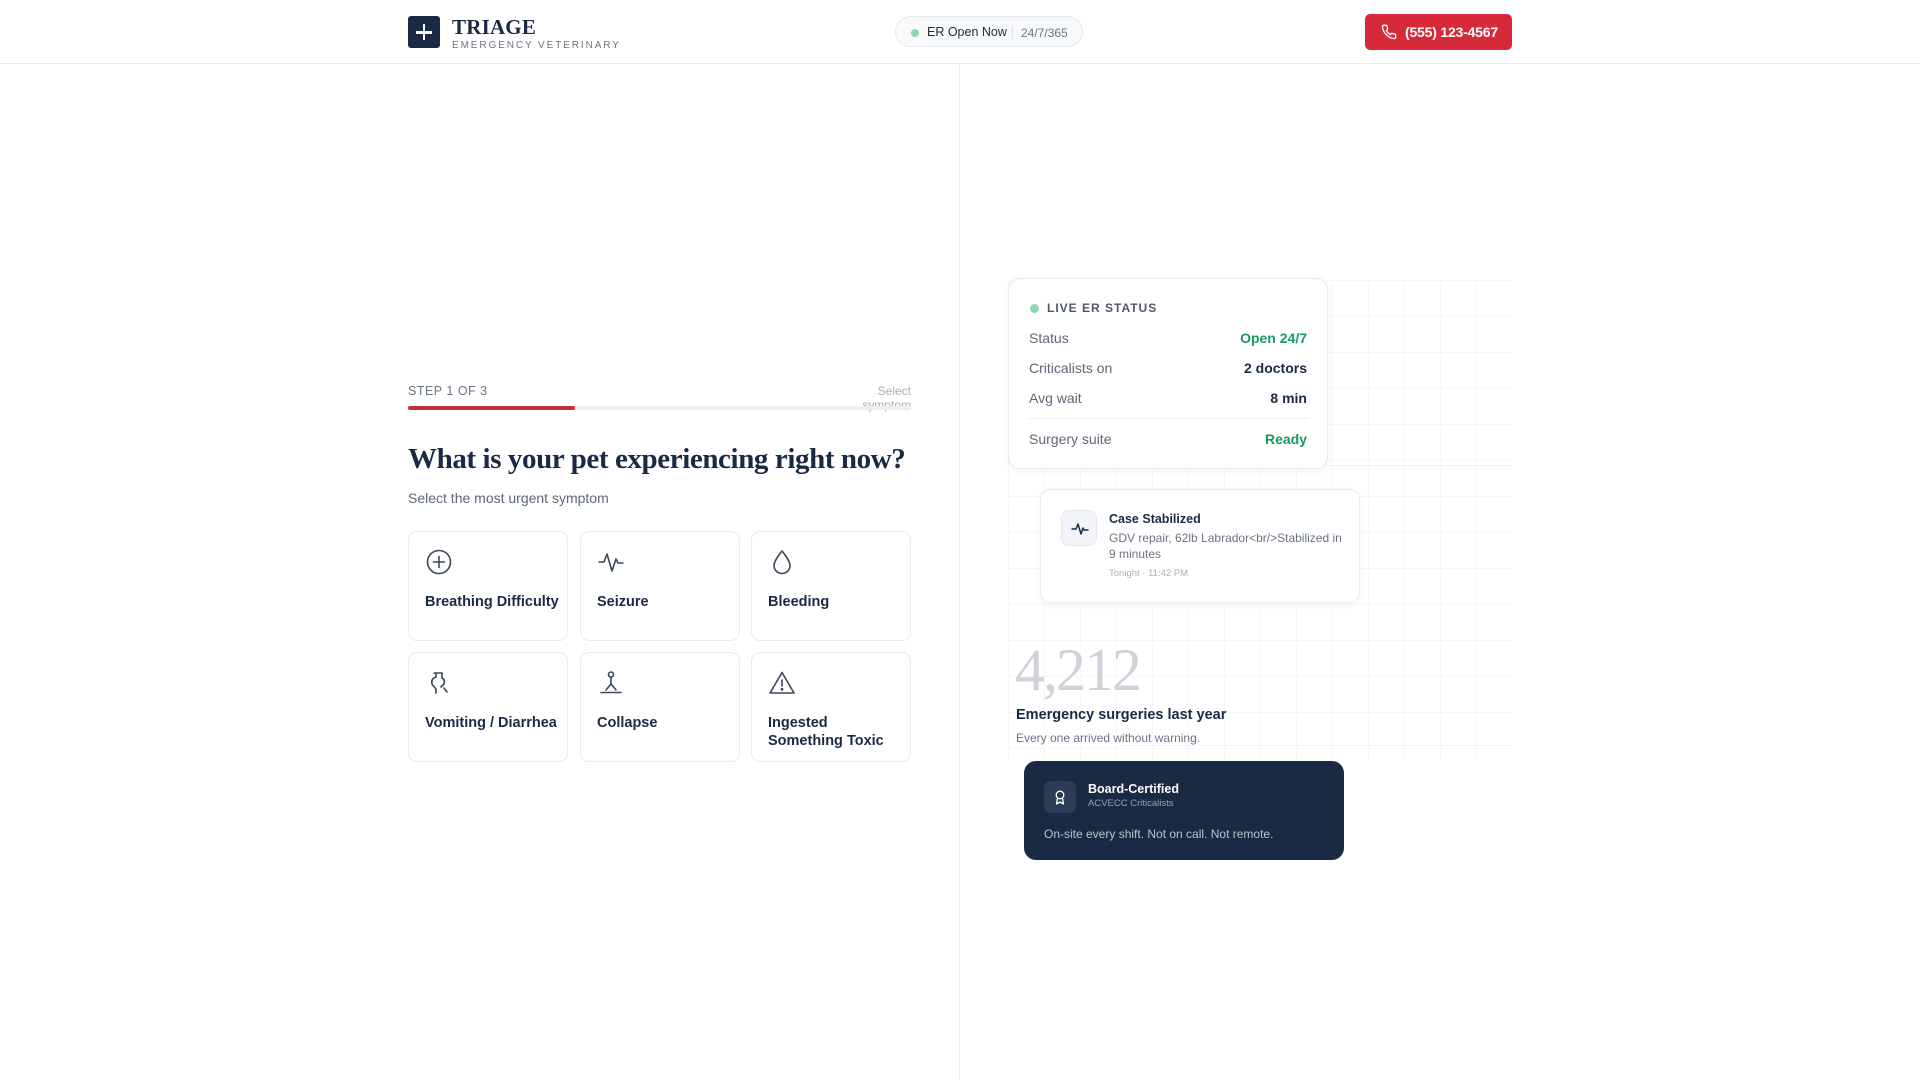 Image resolution: width=1920 pixels, height=1080 pixels. What do you see at coordinates (491, 723) in the screenshot?
I see `symptom-label: Vomiting / Diarrhea` at bounding box center [491, 723].